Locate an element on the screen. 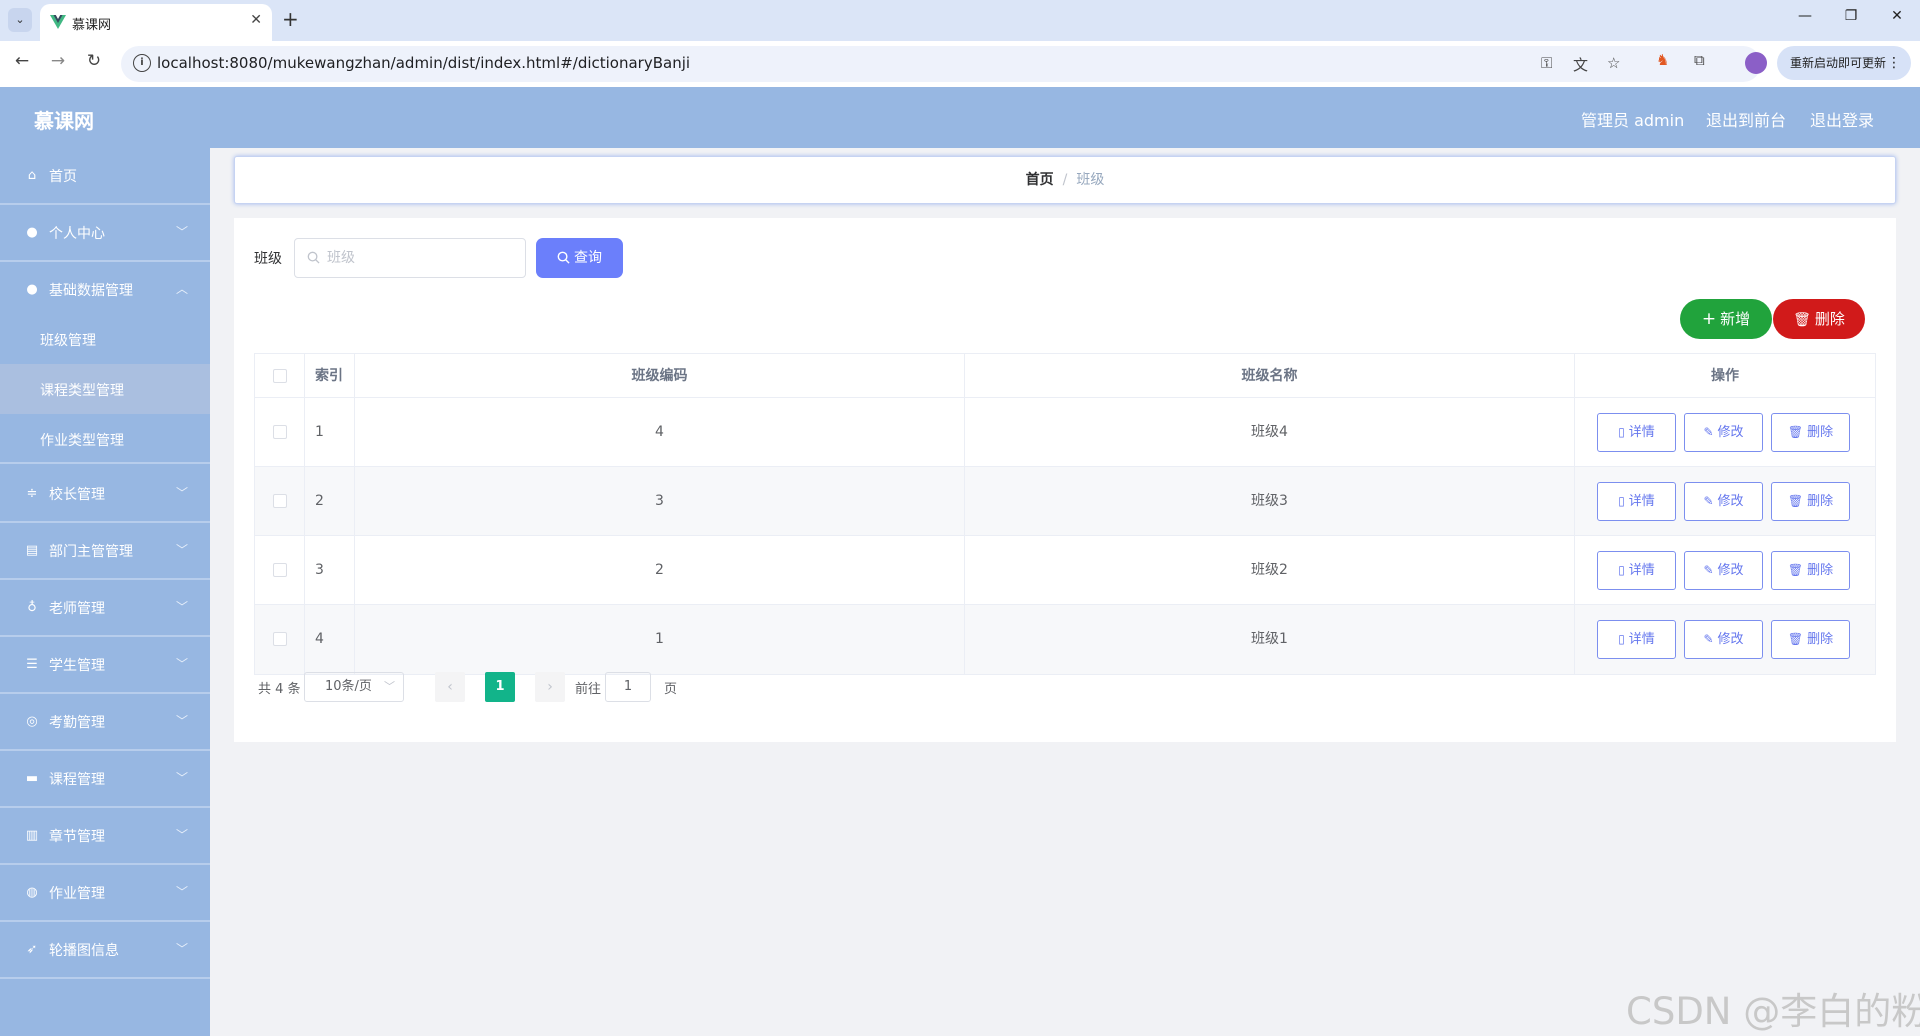 The width and height of the screenshot is (1920, 1036). more-menu-icon: ⋮ is located at coordinates (1894, 63).